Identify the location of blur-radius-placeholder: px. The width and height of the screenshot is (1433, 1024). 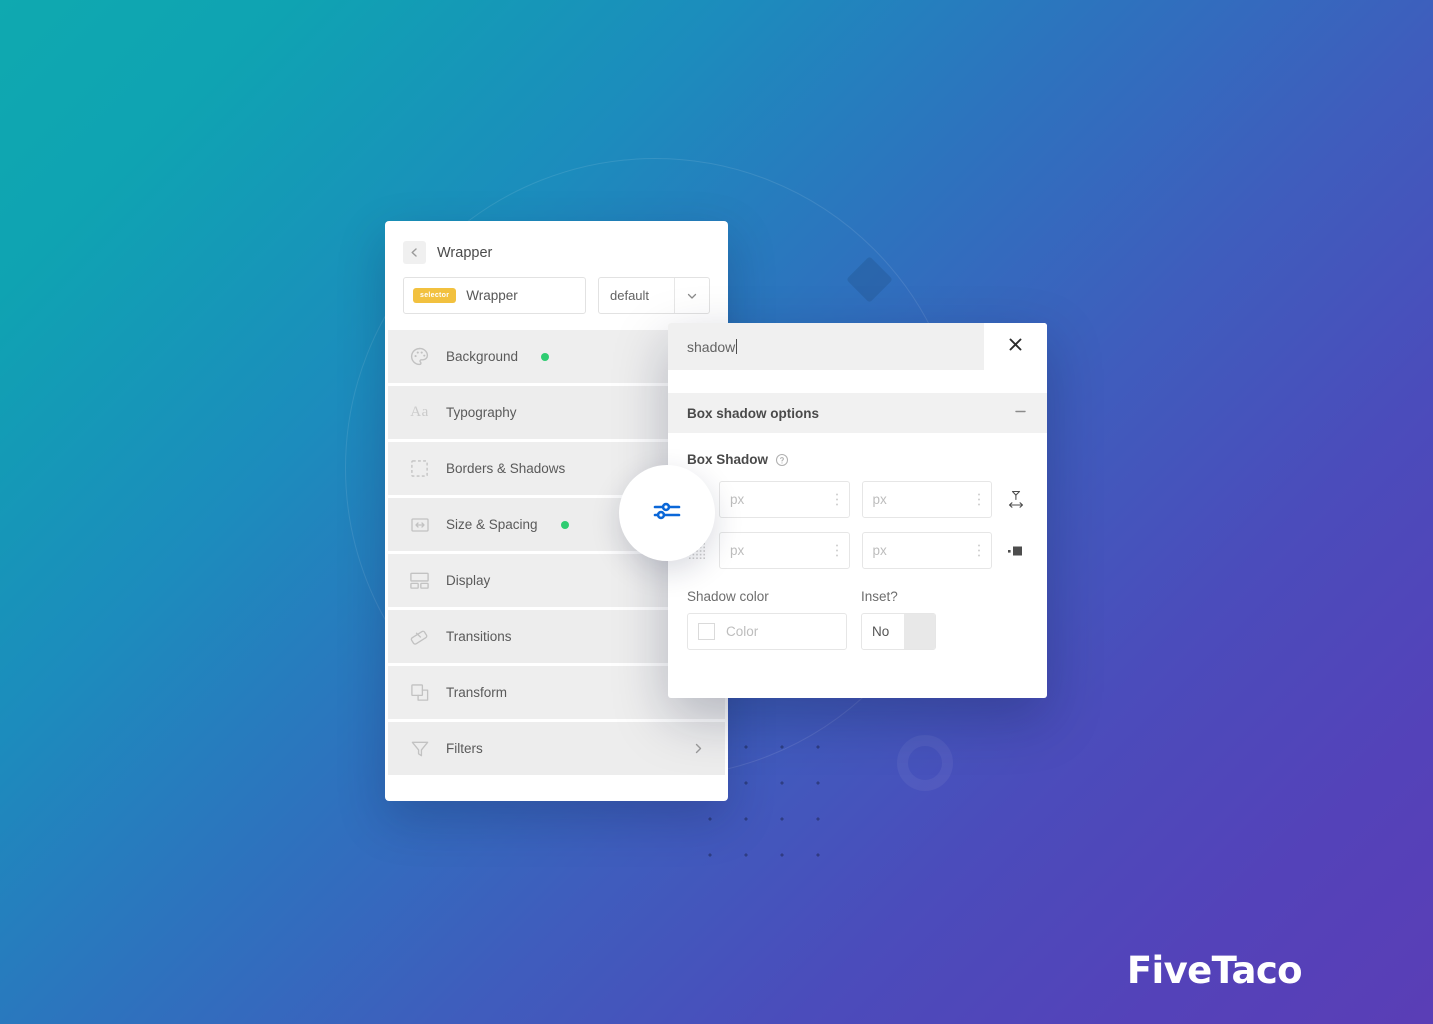
(737, 550).